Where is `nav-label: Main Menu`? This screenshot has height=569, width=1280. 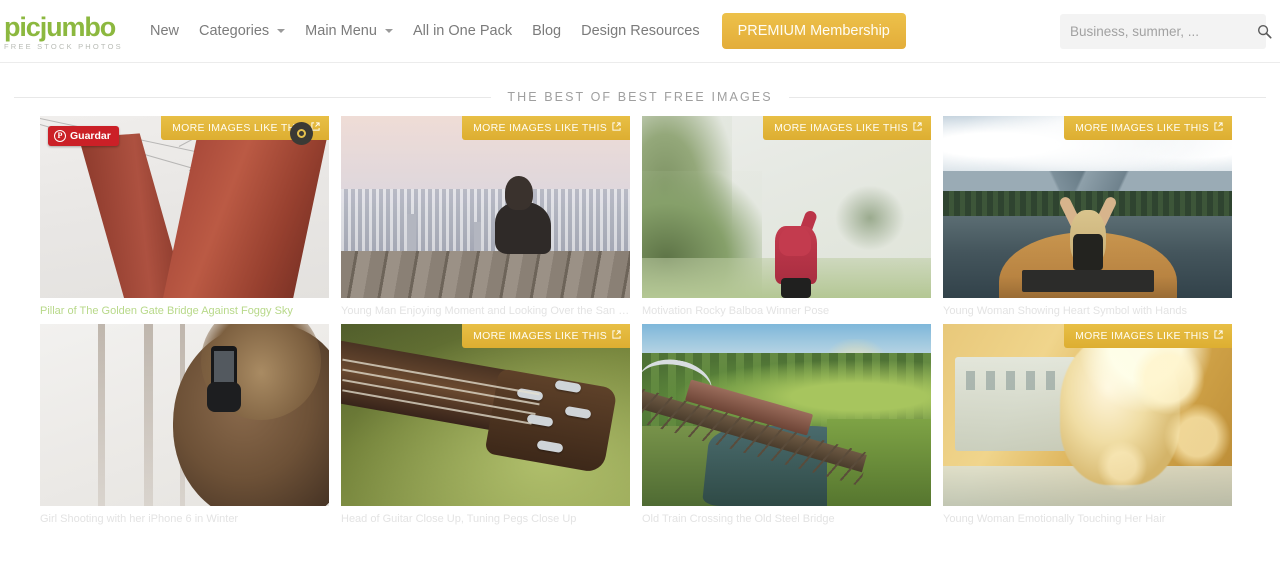
nav-label: Main Menu is located at coordinates (341, 31).